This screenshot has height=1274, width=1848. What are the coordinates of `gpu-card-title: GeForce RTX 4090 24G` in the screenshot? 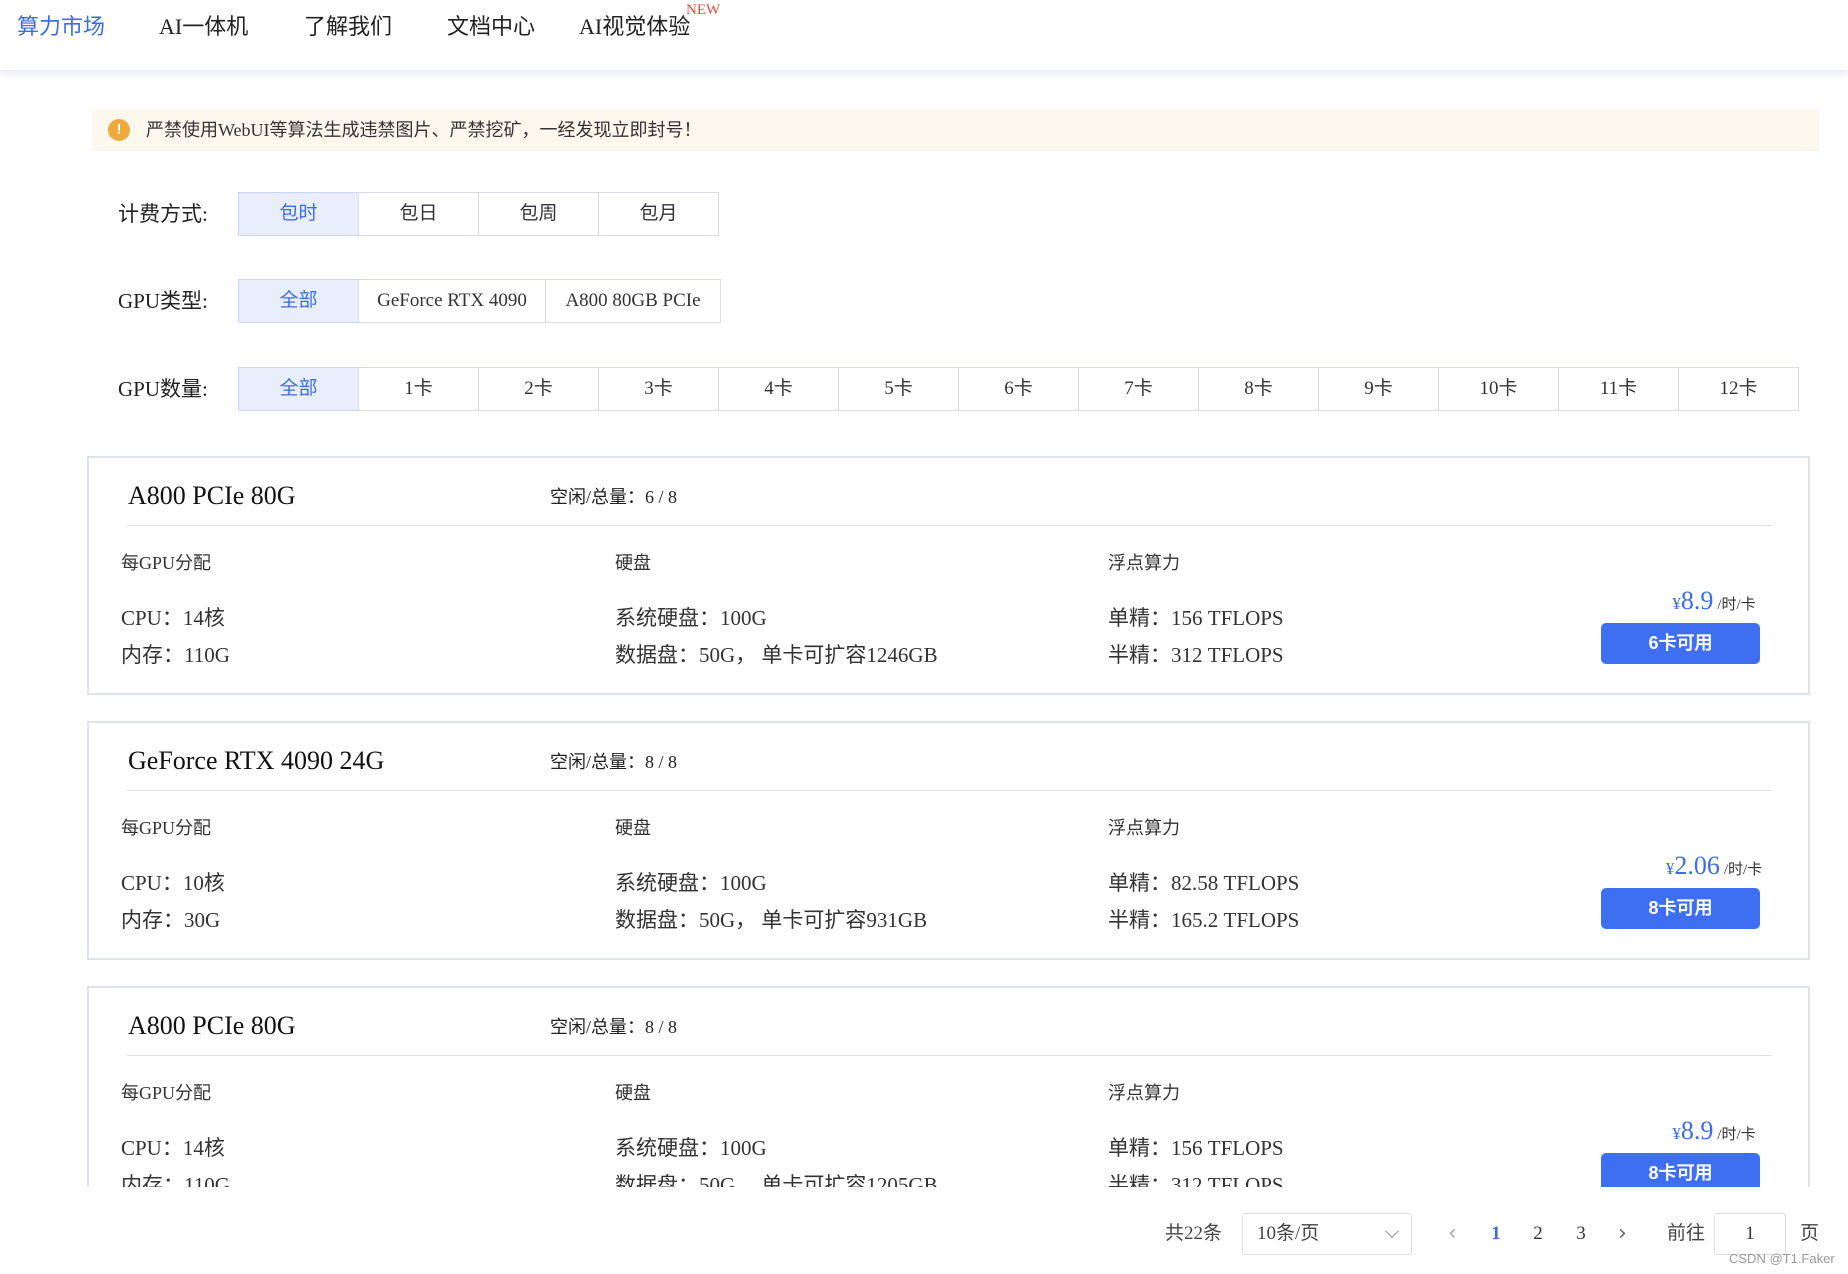 It's located at (256, 760).